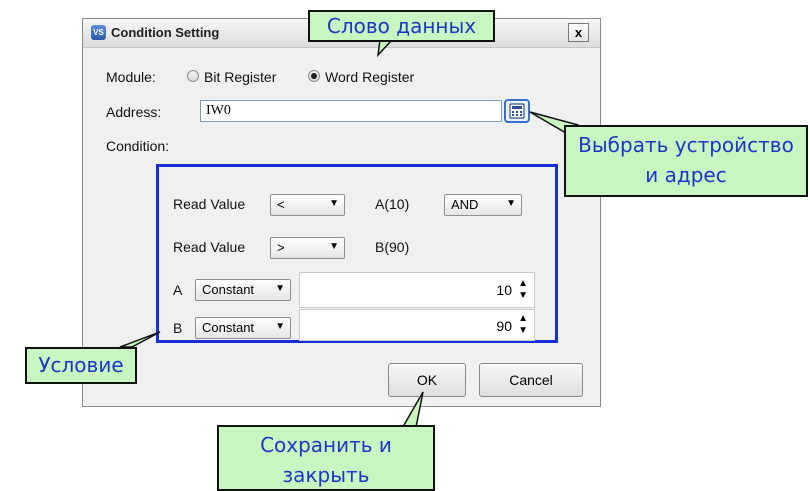  Describe the element at coordinates (326, 458) in the screenshot. I see `save-close-callout: Сохранить и закрыть` at that location.